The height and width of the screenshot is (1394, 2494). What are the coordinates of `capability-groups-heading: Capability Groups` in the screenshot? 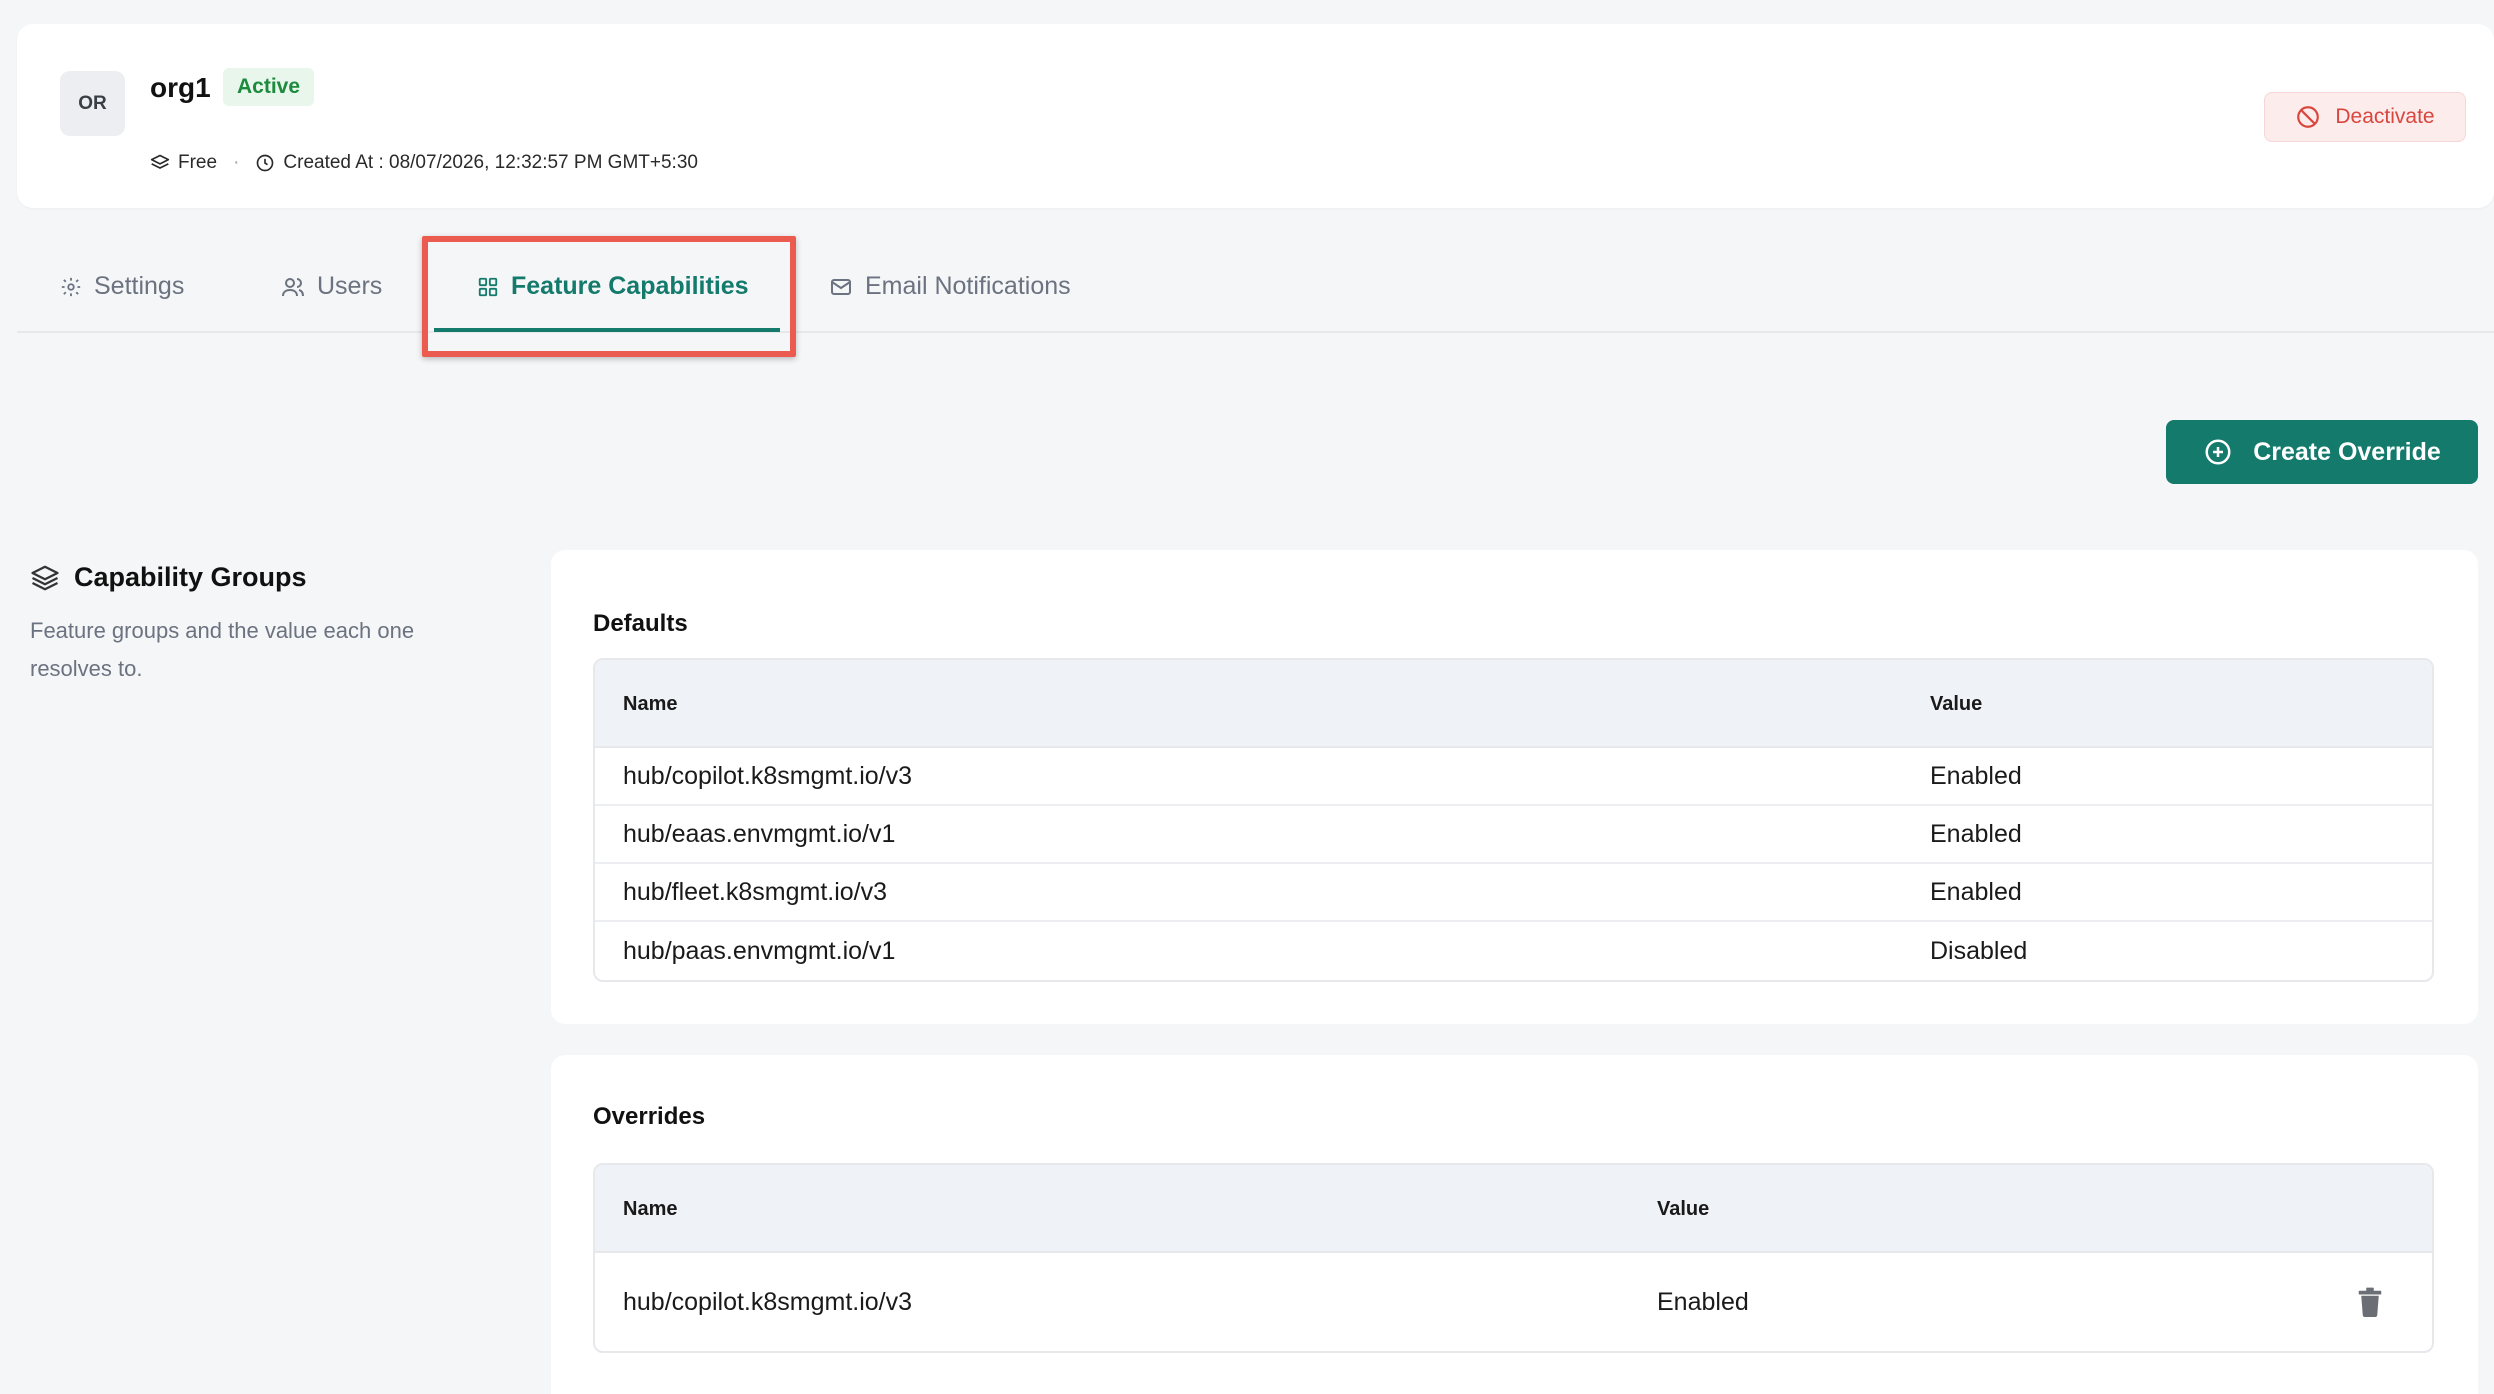 It's located at (168, 577).